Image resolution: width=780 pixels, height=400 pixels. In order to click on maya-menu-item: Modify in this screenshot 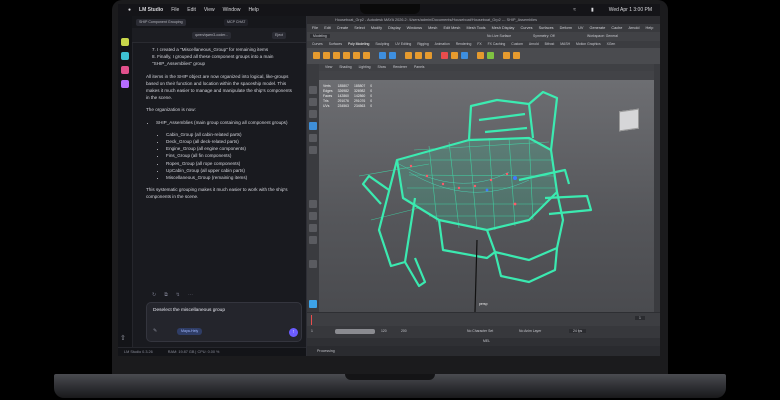, I will do `click(376, 28)`.